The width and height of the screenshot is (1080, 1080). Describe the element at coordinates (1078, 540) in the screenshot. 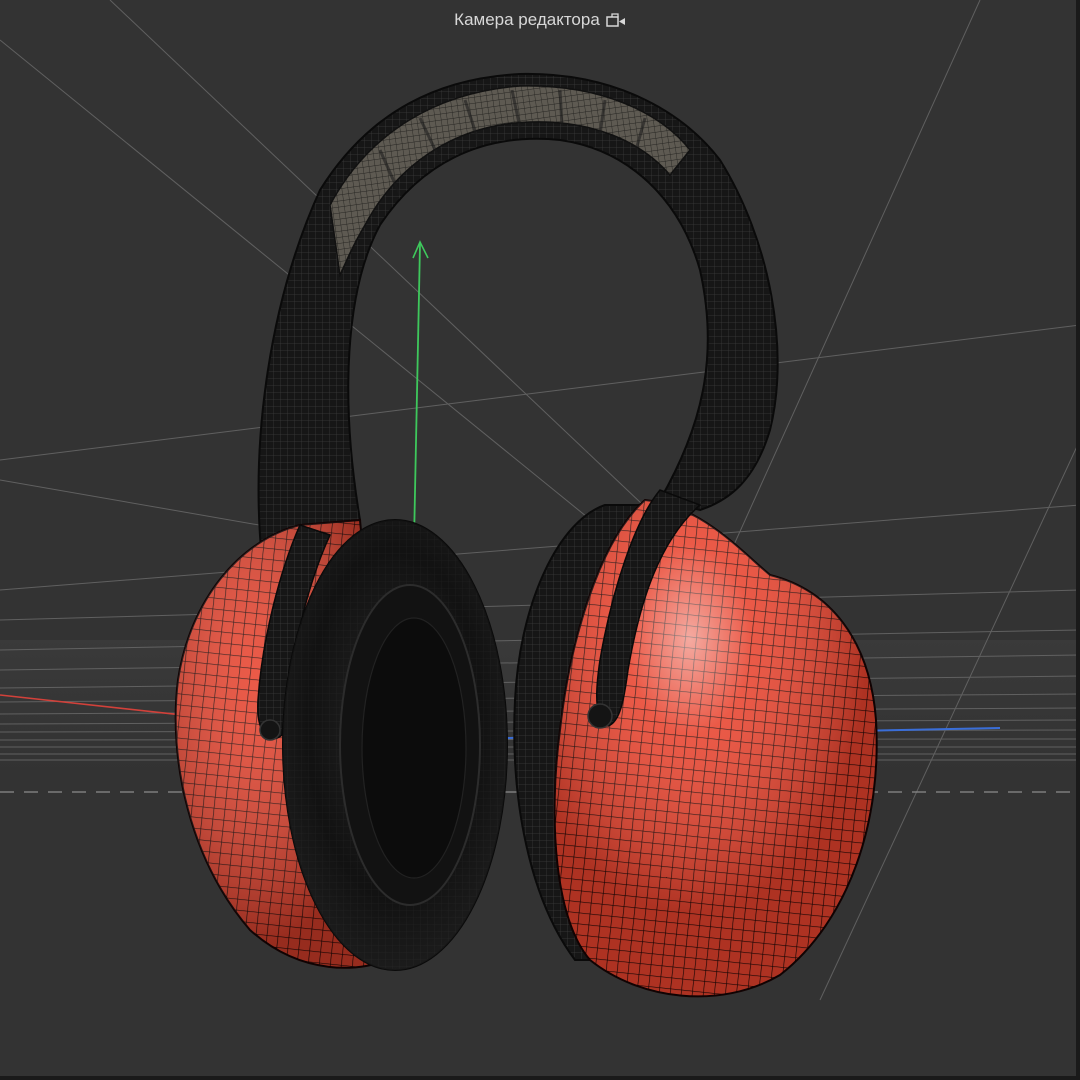

I see `viewport-edge-right` at that location.